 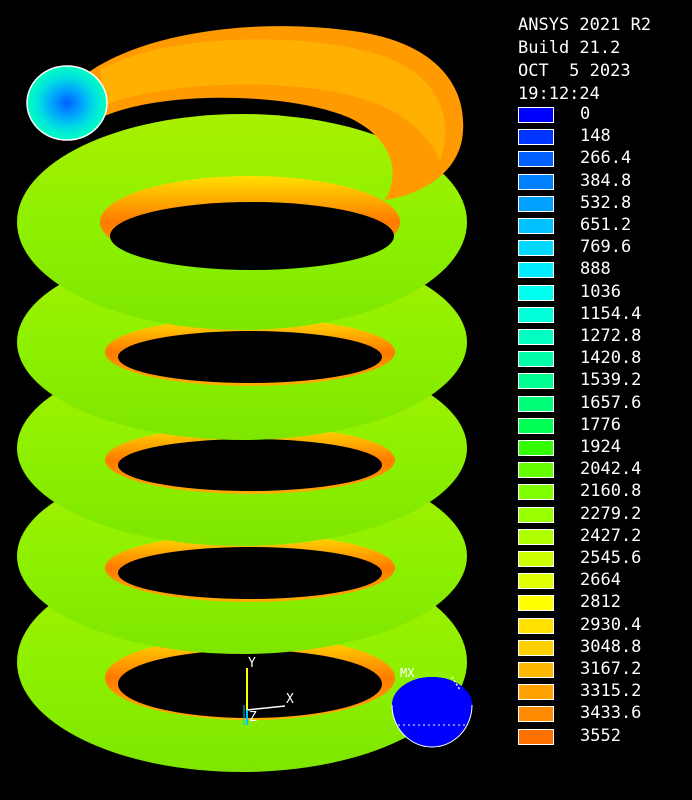 What do you see at coordinates (611, 669) in the screenshot?
I see `legend-label: 3167.2` at bounding box center [611, 669].